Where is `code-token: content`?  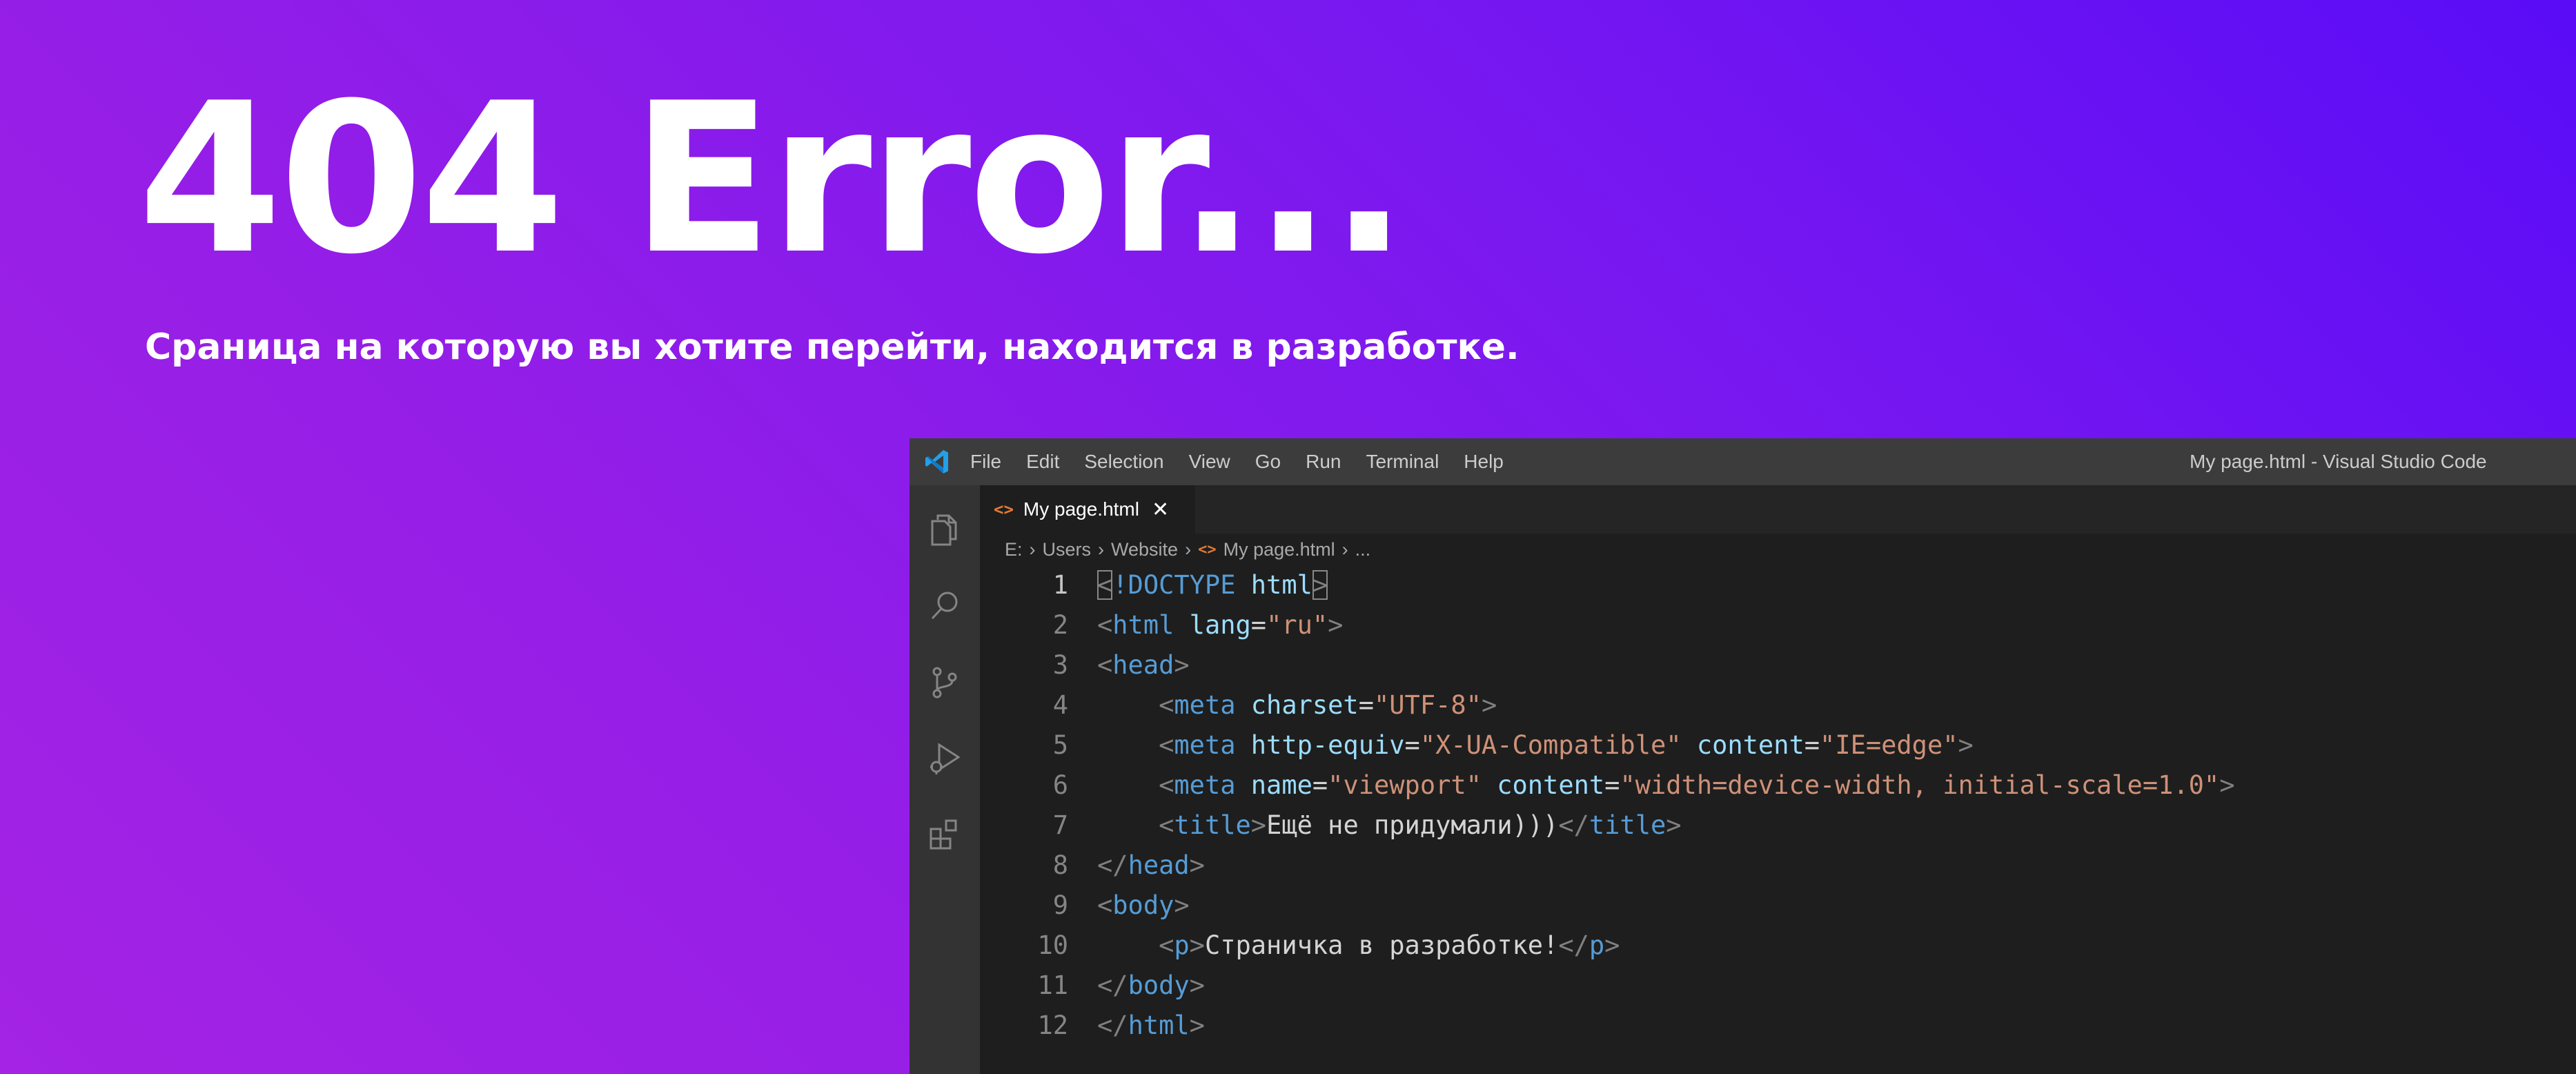 code-token: content is located at coordinates (1750, 745).